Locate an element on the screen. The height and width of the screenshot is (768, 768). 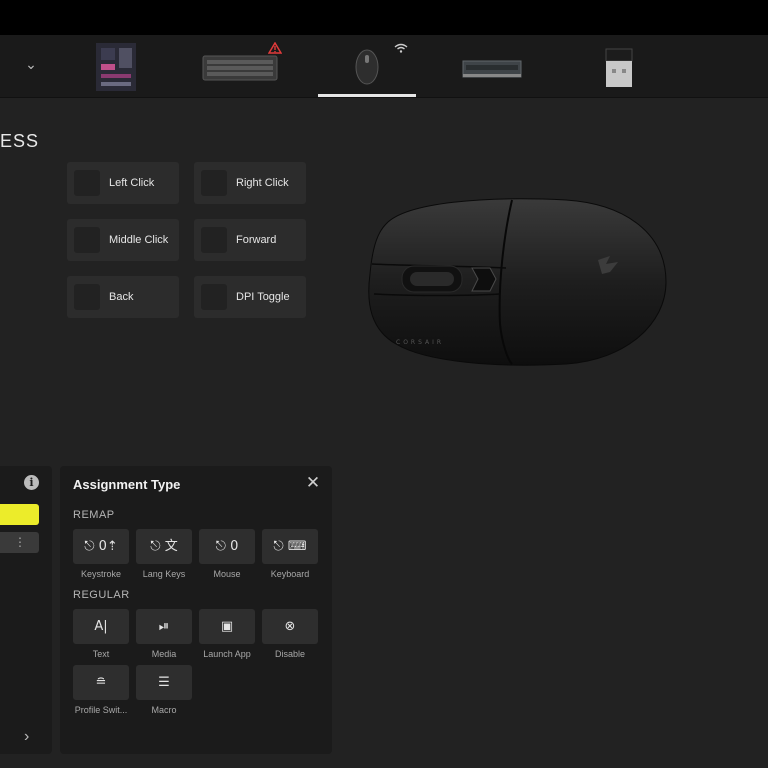
keyboard-remap-icon: ⎋ ⌨ is located at coordinates (290, 546).